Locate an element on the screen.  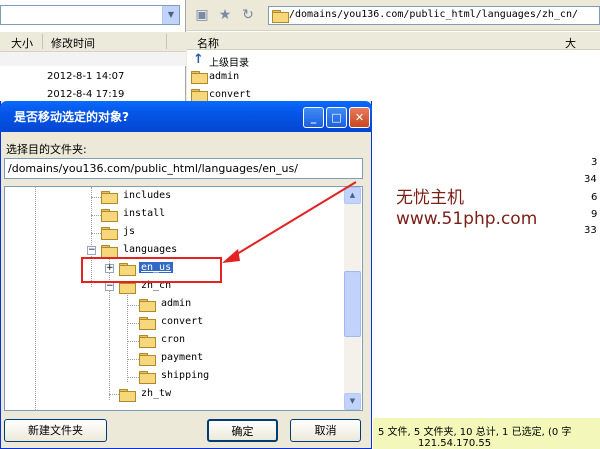
arrow-head is located at coordinates (231, 256).